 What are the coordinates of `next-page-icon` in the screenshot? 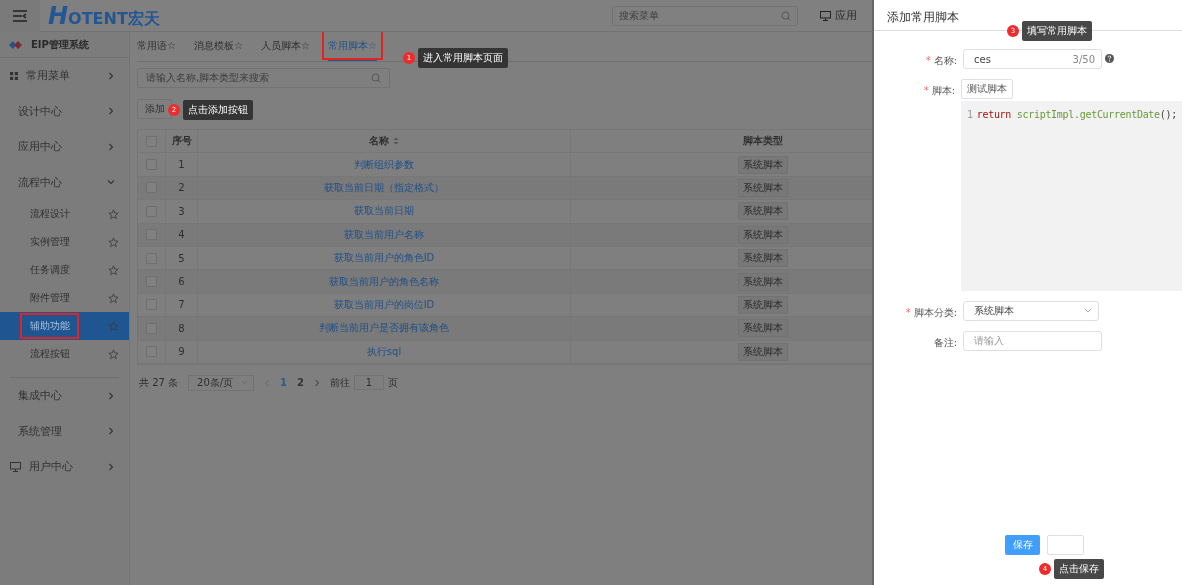 It's located at (317, 382).